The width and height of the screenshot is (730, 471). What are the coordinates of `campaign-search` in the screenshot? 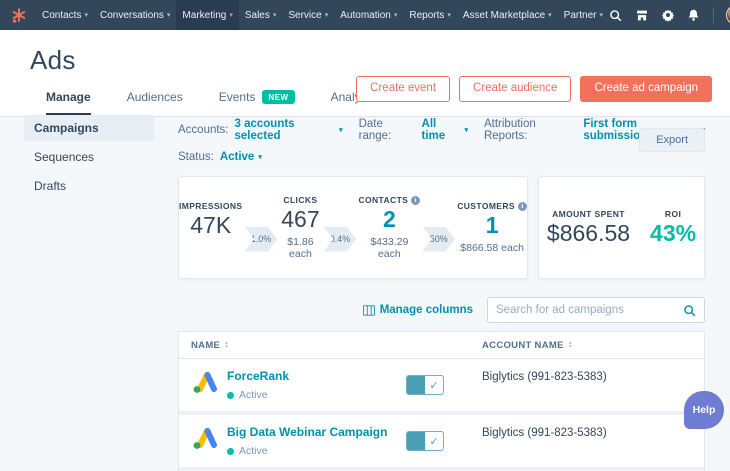 It's located at (596, 310).